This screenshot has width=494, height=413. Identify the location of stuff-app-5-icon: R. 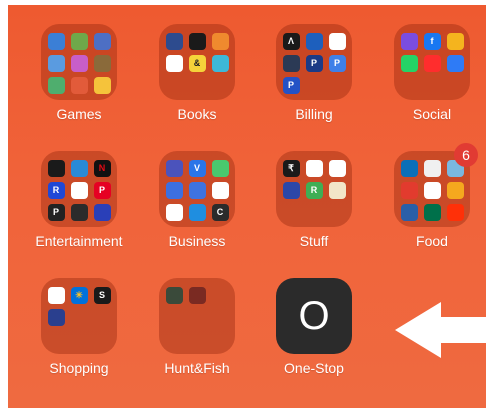
(314, 190).